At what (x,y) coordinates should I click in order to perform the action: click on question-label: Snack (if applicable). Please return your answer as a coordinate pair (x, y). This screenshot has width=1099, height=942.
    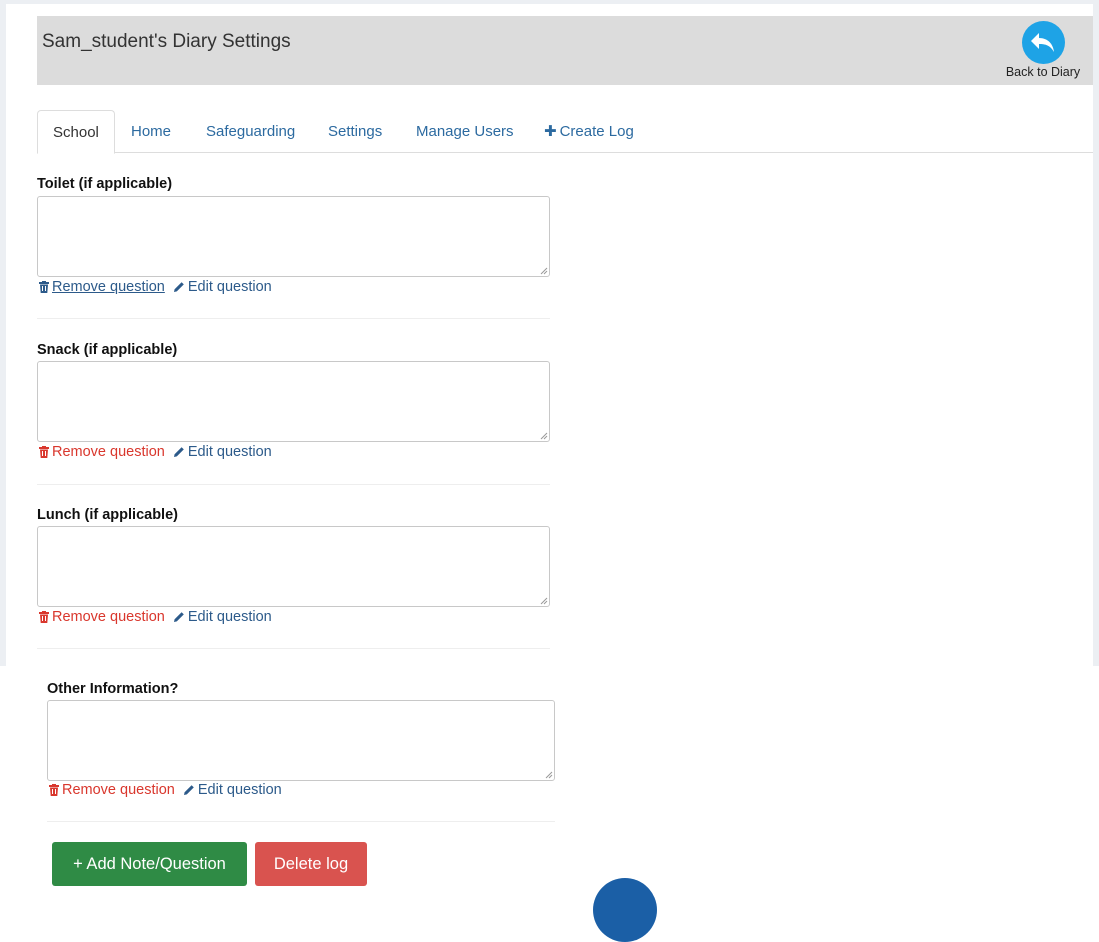
    Looking at the image, I should click on (107, 350).